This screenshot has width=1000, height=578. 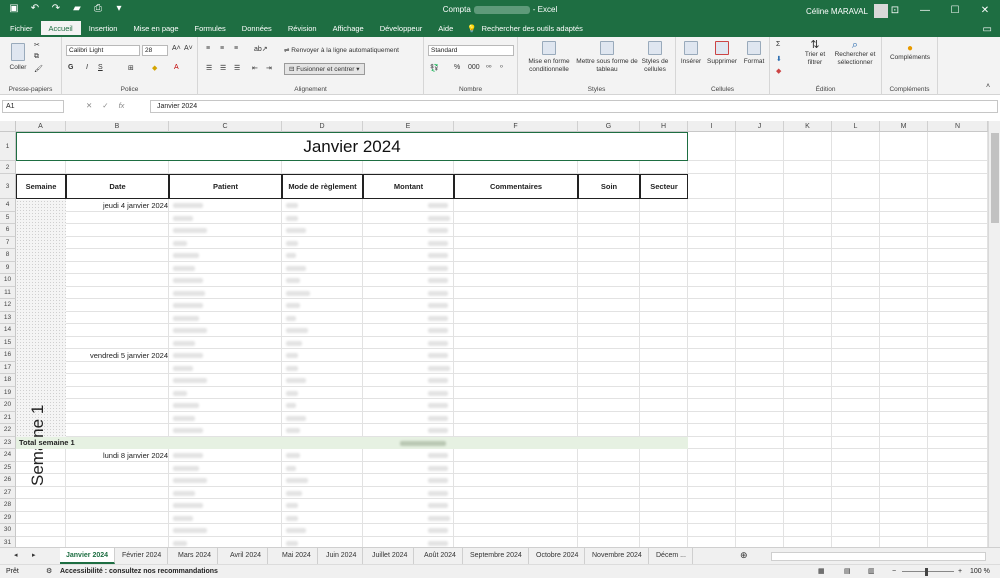 I want to click on underline-icon: S, so click(x=100, y=67).